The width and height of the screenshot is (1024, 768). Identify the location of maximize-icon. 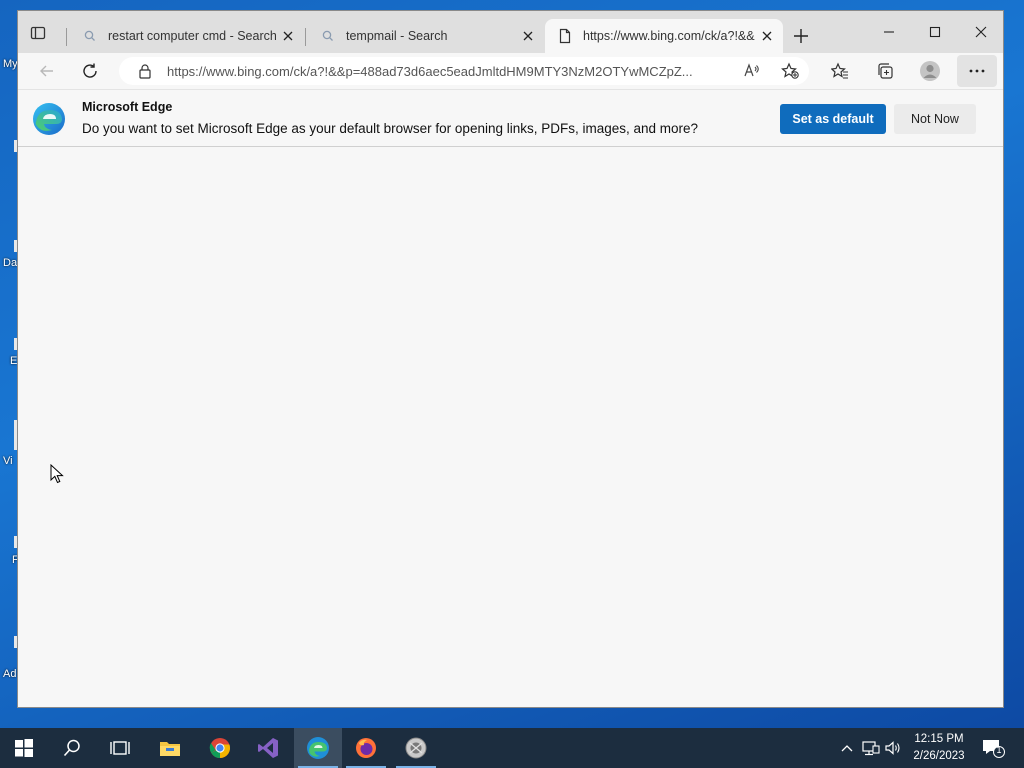
(935, 32).